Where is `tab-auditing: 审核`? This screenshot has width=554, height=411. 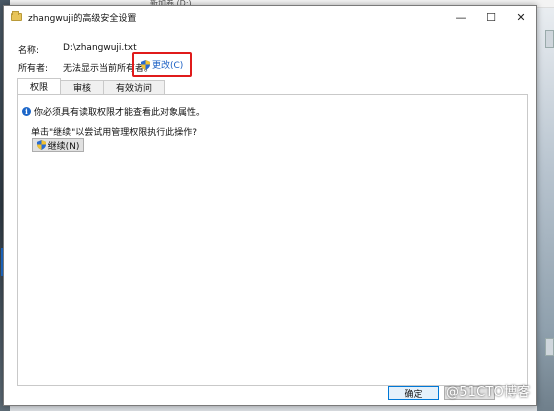
tab-auditing: 审核 is located at coordinates (82, 87).